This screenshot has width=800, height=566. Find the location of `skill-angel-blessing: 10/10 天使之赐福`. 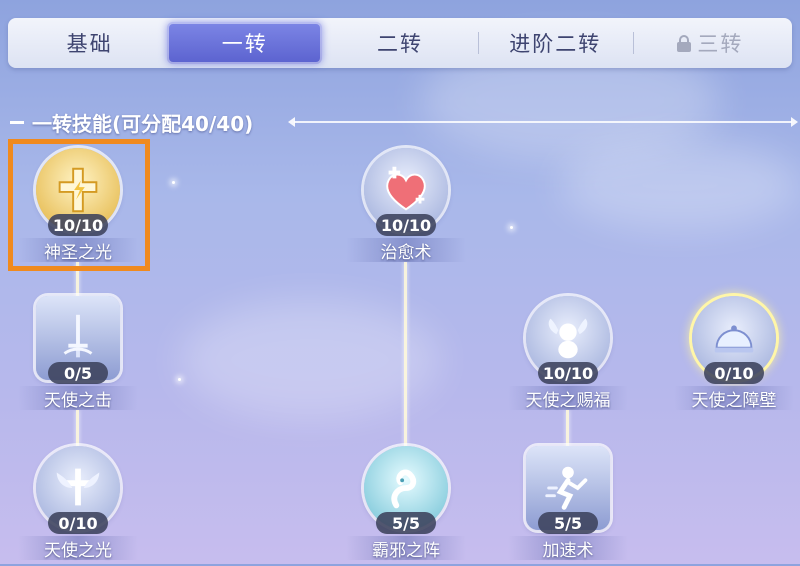

skill-angel-blessing: 10/10 天使之赐福 is located at coordinates (568, 356).